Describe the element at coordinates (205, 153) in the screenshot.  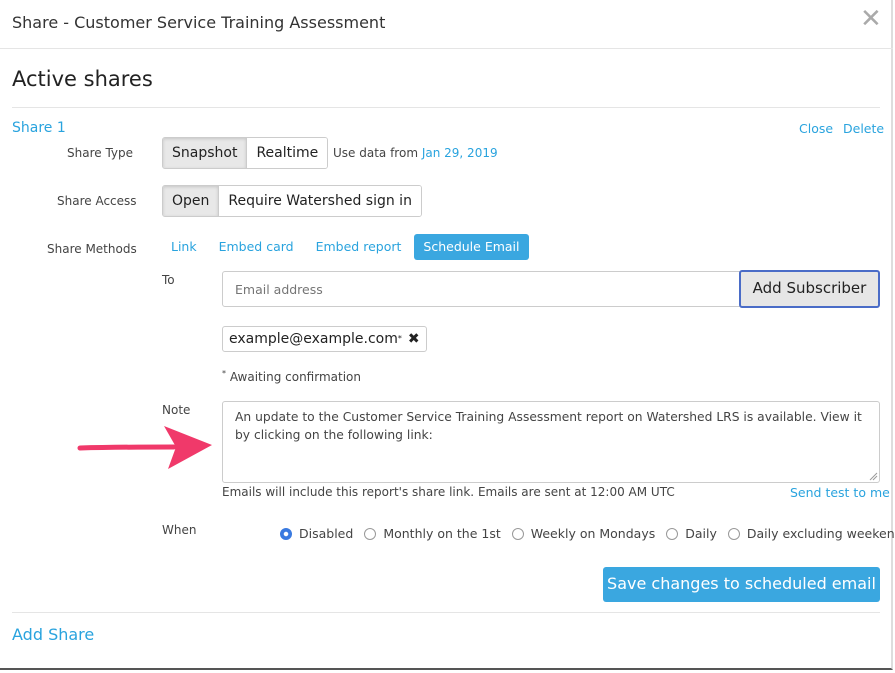
I see `snapshot-button: Snapshot` at that location.